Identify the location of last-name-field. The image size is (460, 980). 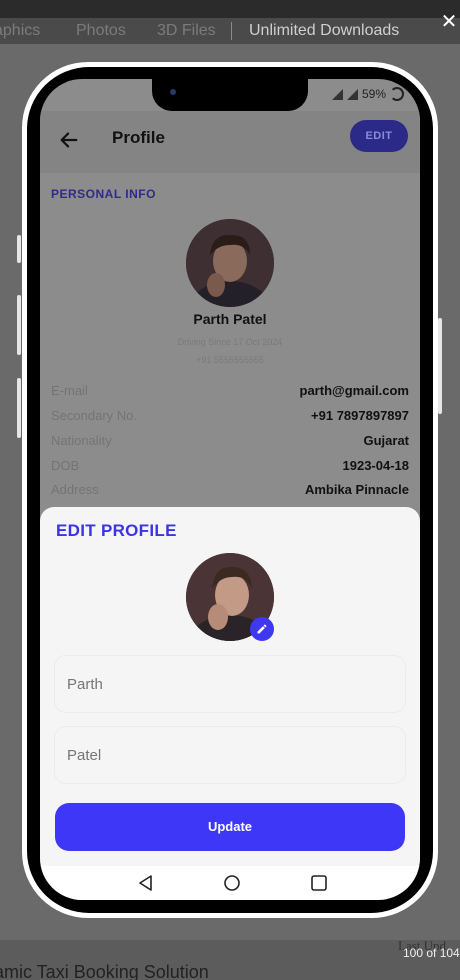
(230, 755).